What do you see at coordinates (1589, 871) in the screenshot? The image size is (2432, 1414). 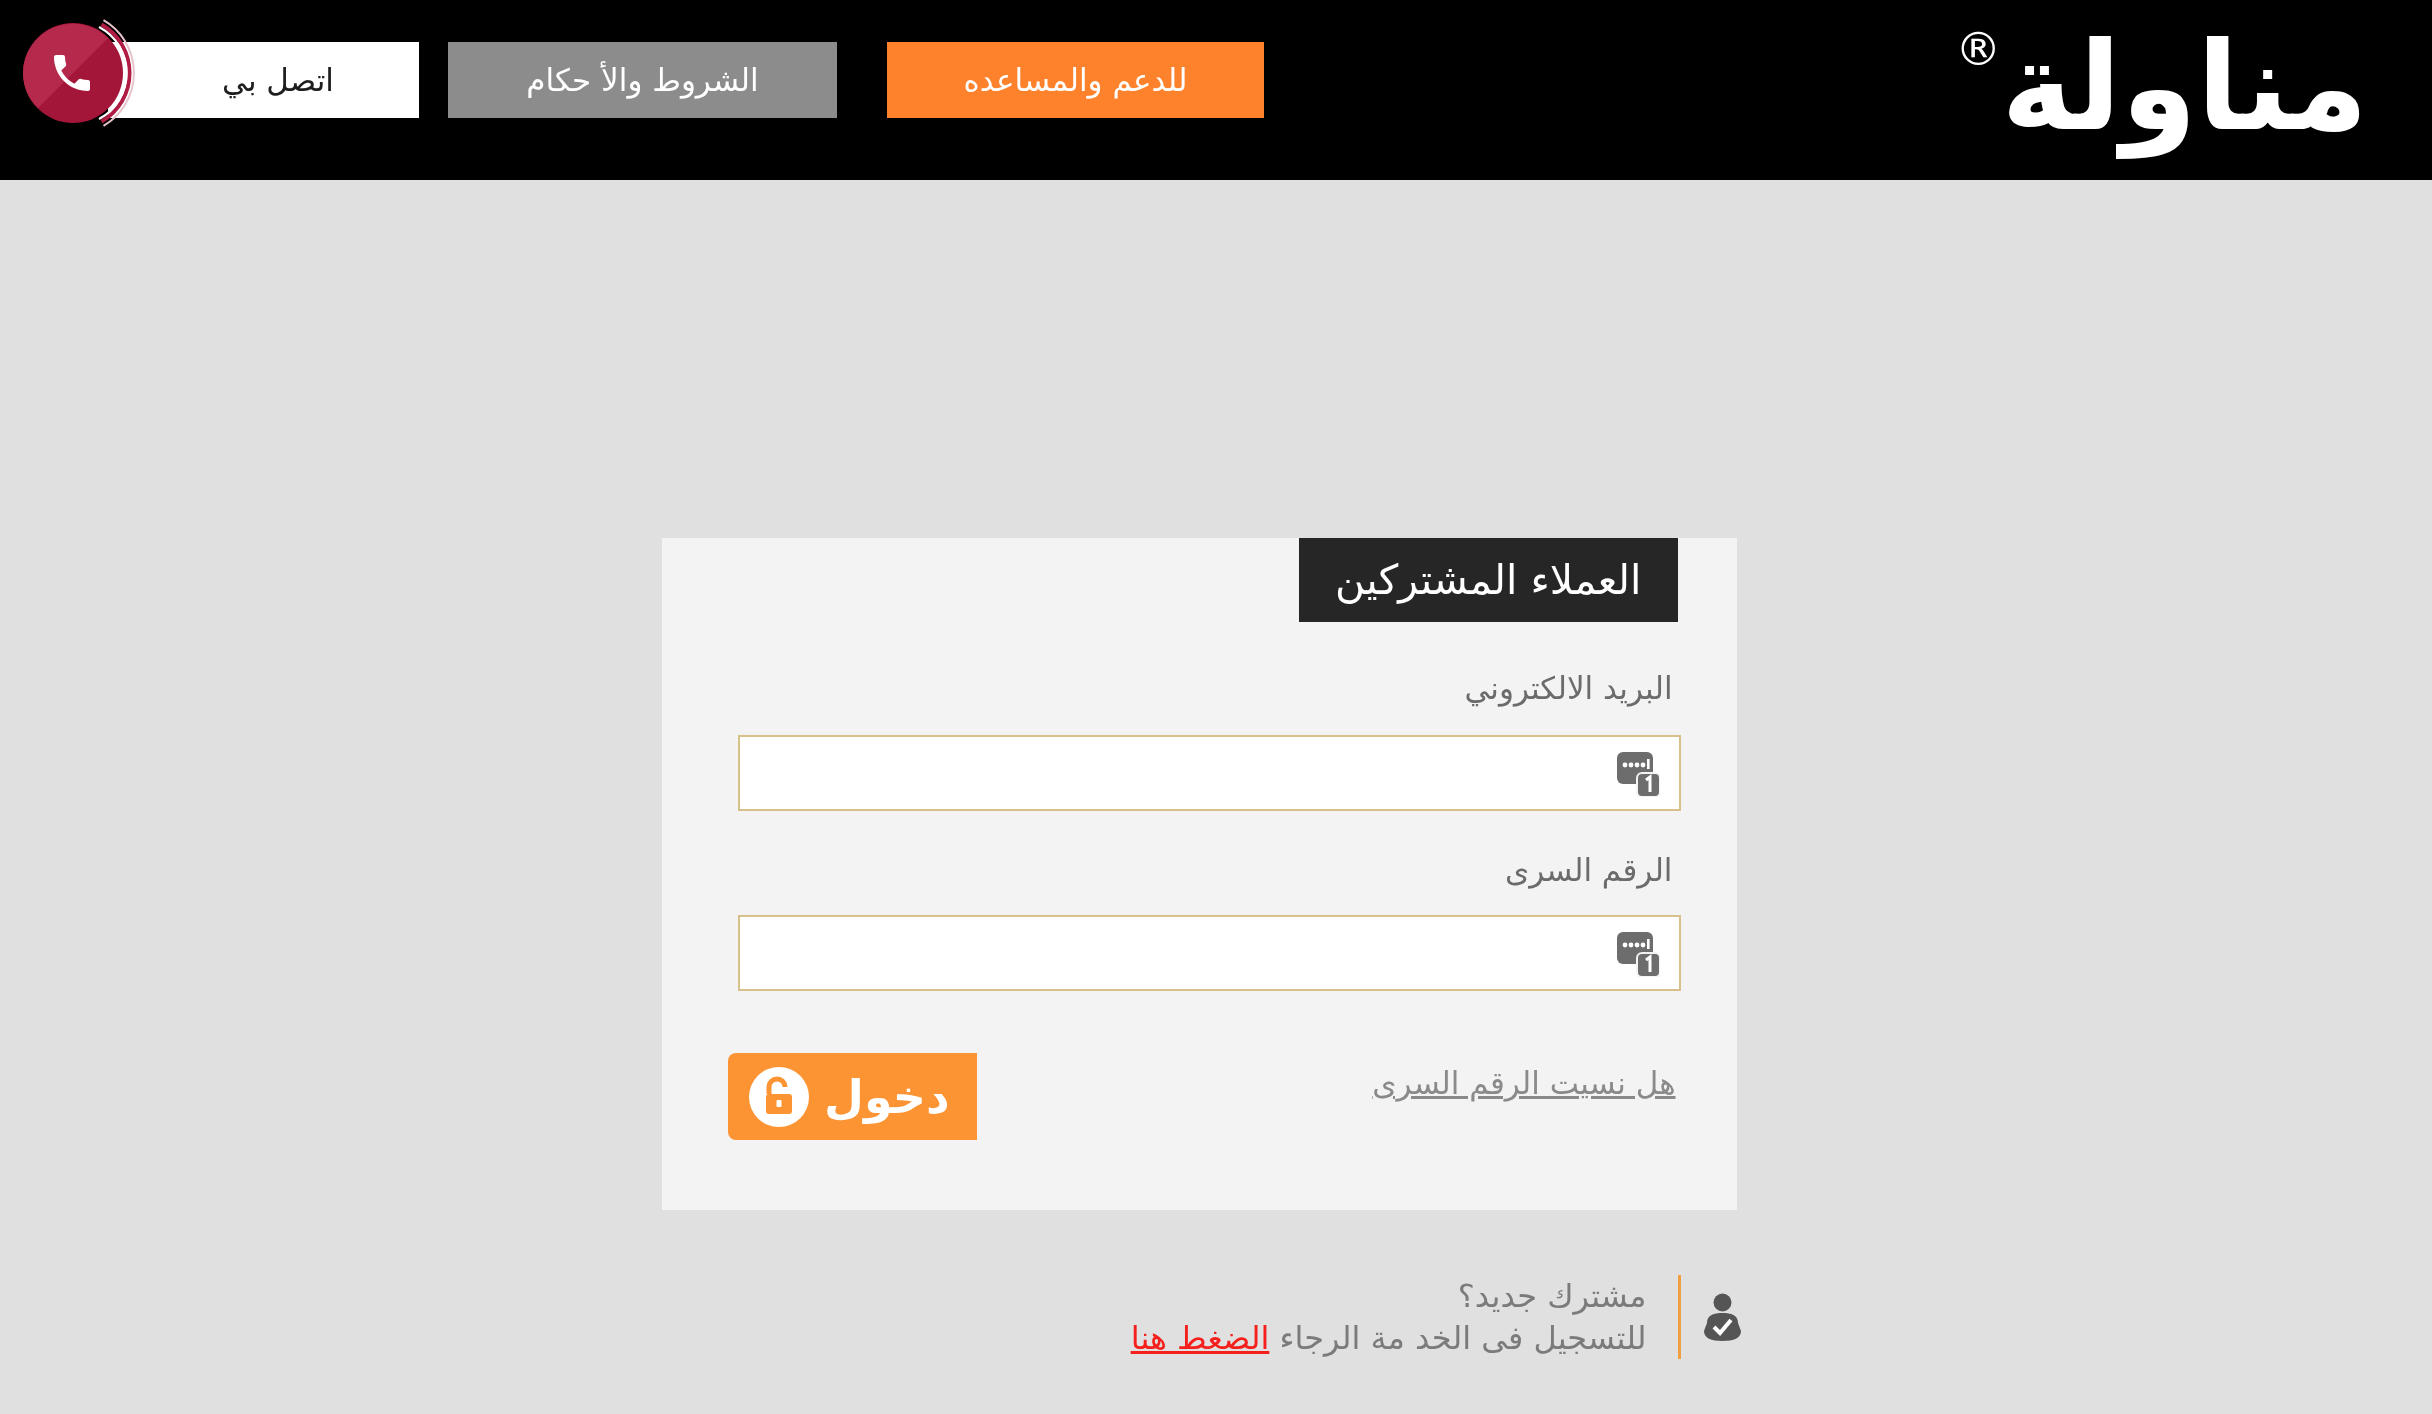 I see `field-label: الرقم السرى` at bounding box center [1589, 871].